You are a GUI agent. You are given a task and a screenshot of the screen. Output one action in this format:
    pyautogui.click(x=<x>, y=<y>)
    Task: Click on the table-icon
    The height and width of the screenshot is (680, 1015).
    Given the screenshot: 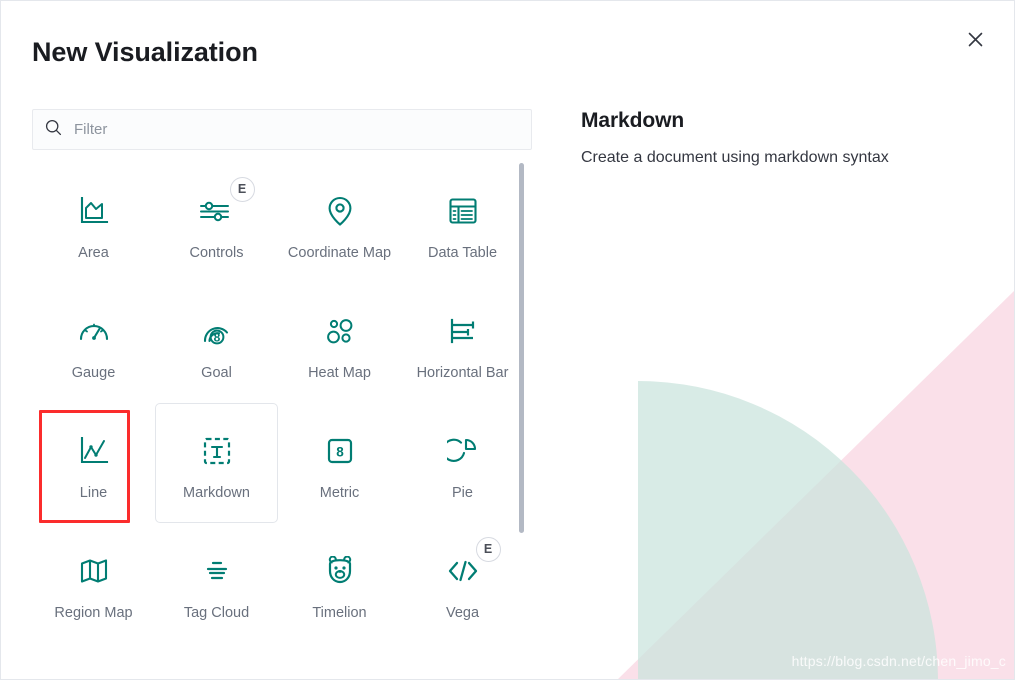 What is the action you would take?
    pyautogui.click(x=463, y=211)
    